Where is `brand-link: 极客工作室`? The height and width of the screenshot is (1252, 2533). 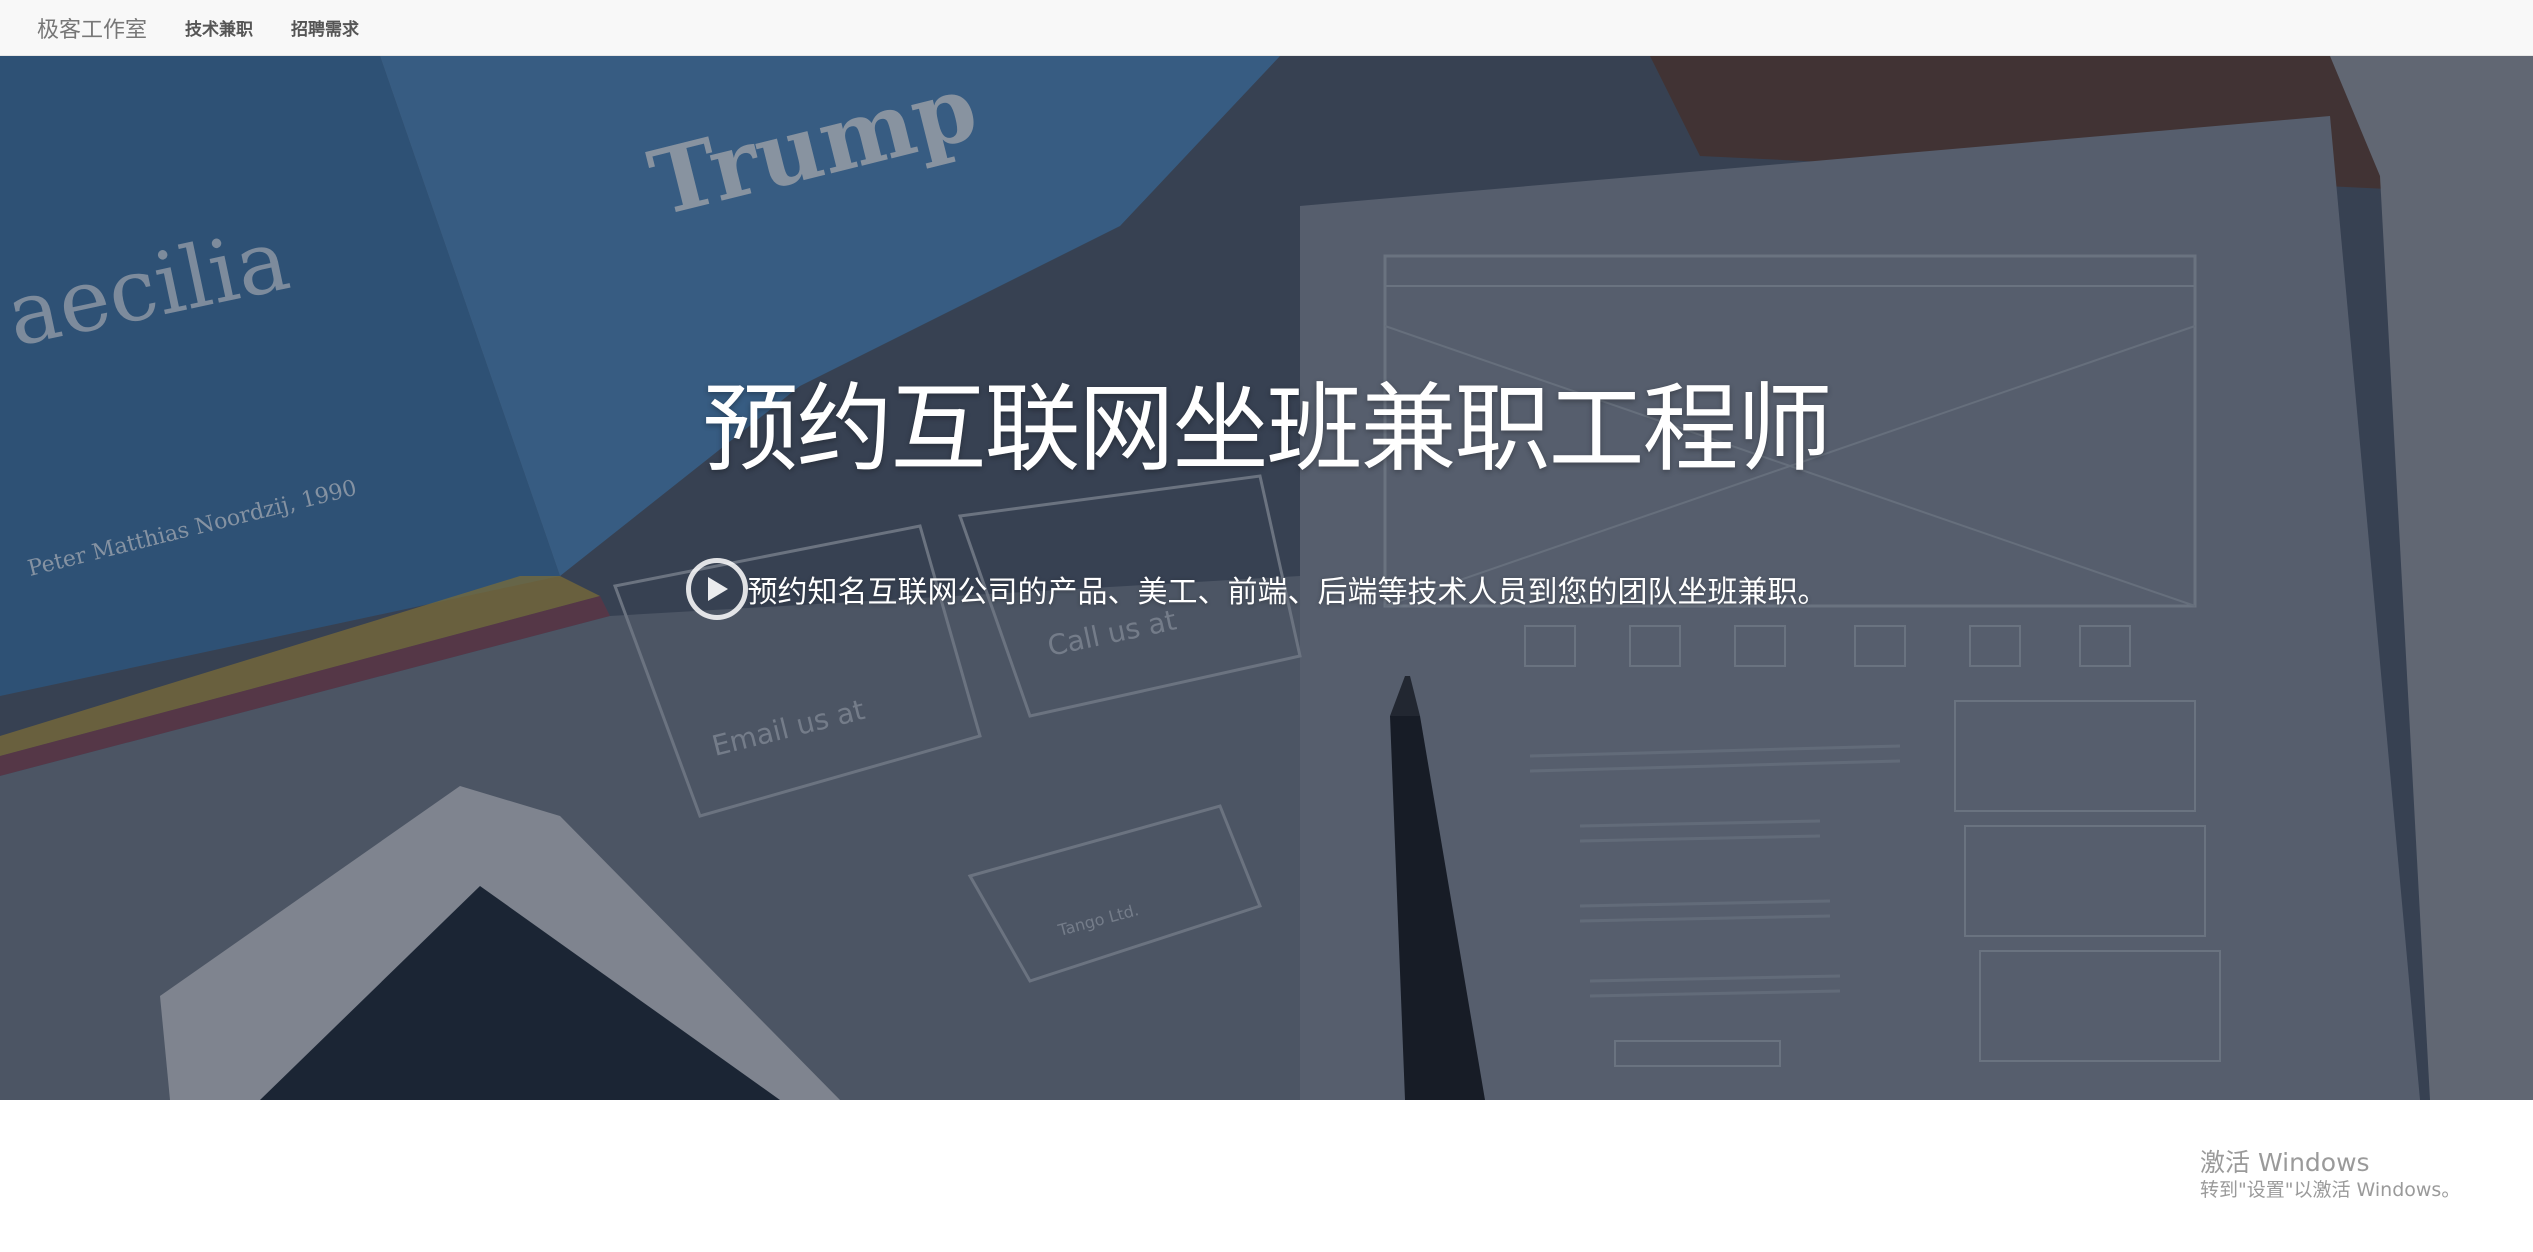
brand-link: 极客工作室 is located at coordinates (92, 28).